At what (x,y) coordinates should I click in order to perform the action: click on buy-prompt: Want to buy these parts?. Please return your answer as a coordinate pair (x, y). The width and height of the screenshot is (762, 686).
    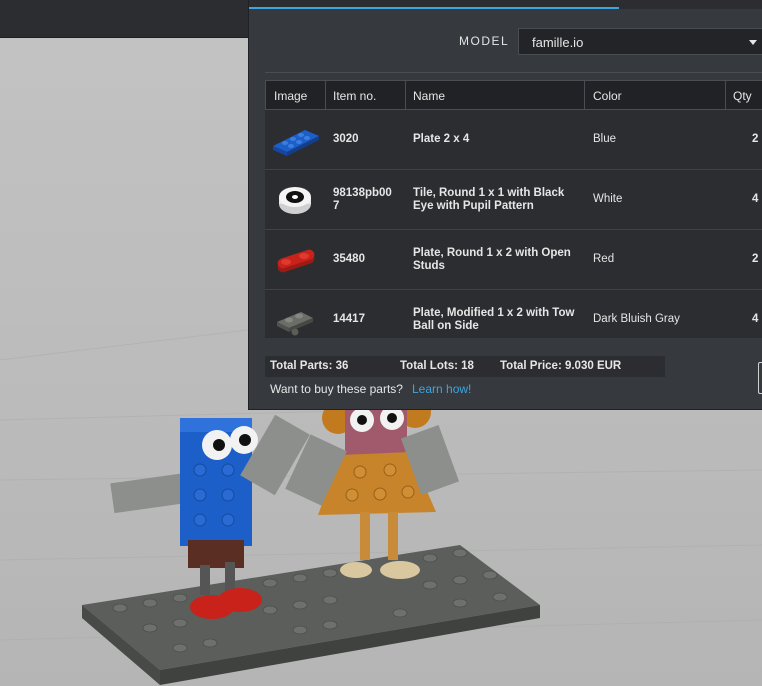
    Looking at the image, I should click on (336, 389).